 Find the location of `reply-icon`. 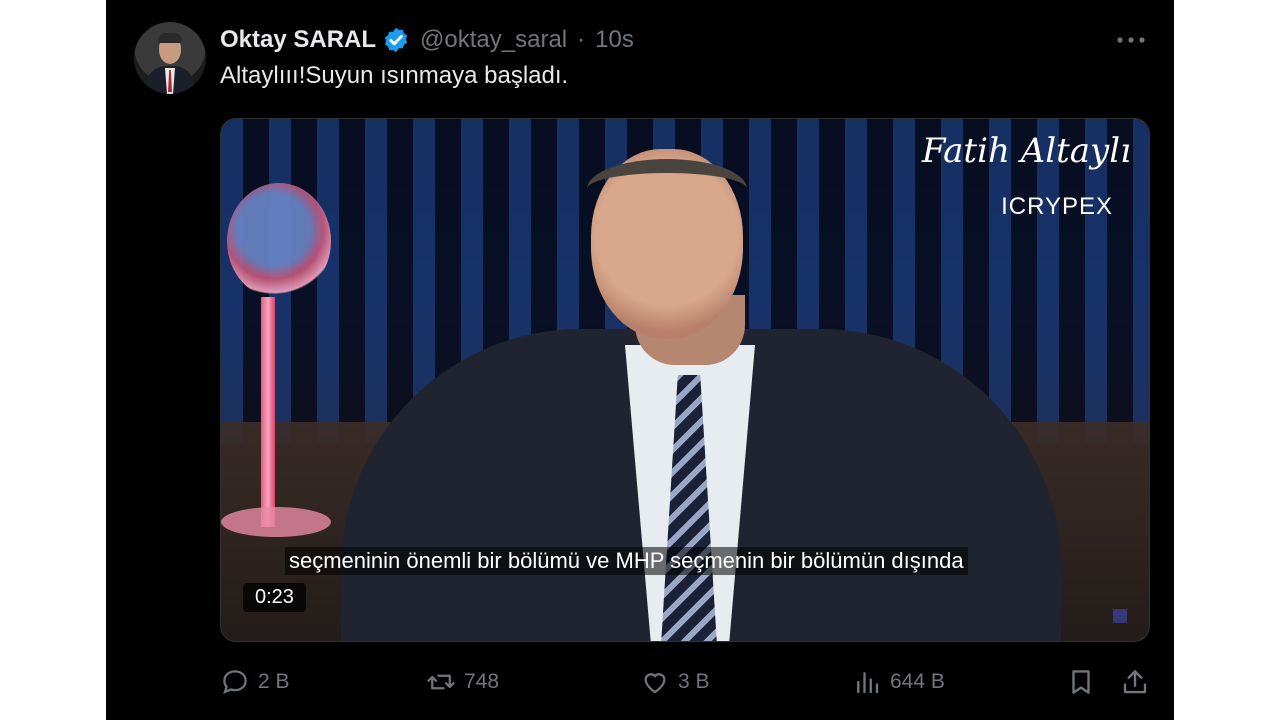

reply-icon is located at coordinates (235, 682).